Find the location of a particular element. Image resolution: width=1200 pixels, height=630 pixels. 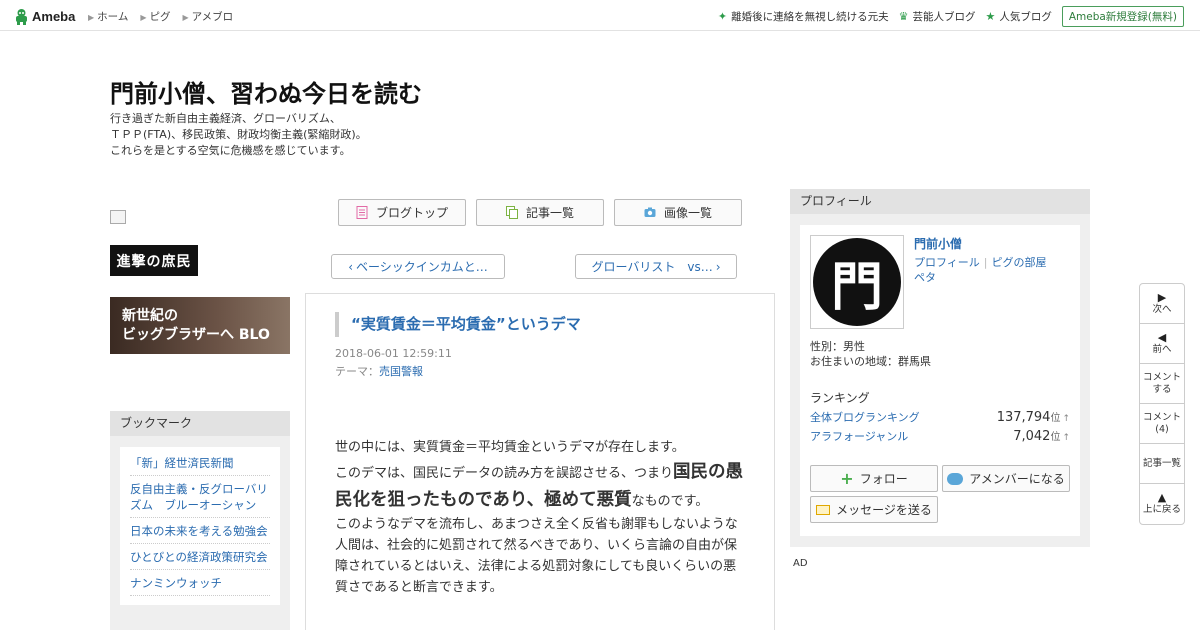

comment-button: コメント する is located at coordinates (1162, 384).